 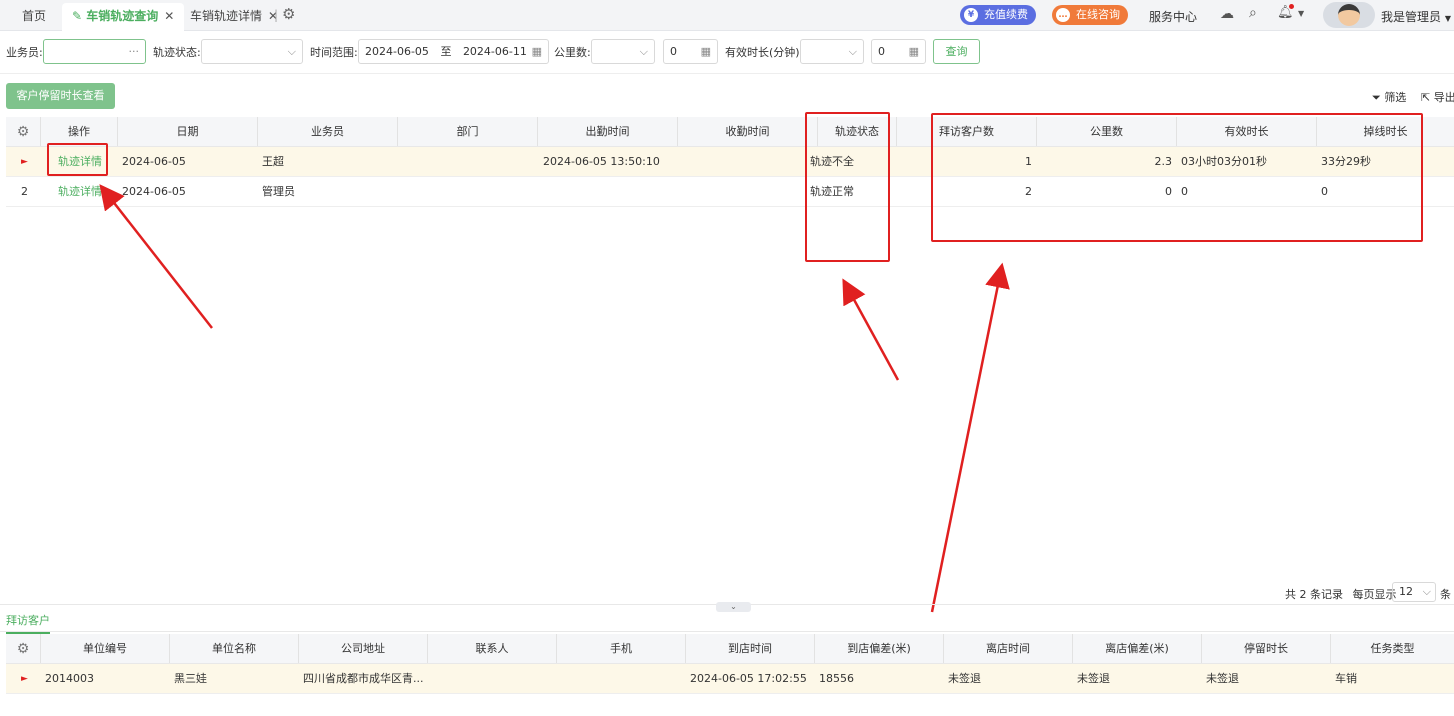 What do you see at coordinates (1374, 594) in the screenshot?
I see `per-page-label: 每页显示` at bounding box center [1374, 594].